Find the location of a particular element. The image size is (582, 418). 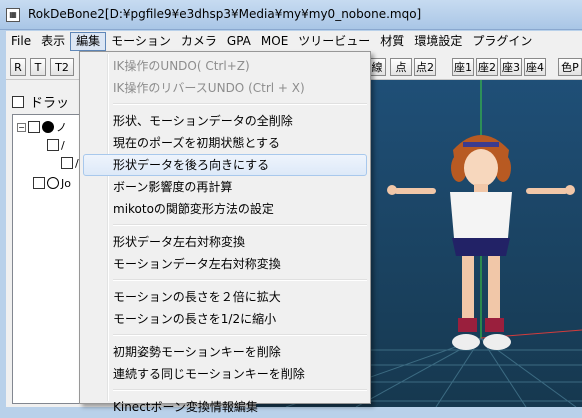

edit-menu-item: 形状、モーションデータの全削除 is located at coordinates (225, 121).